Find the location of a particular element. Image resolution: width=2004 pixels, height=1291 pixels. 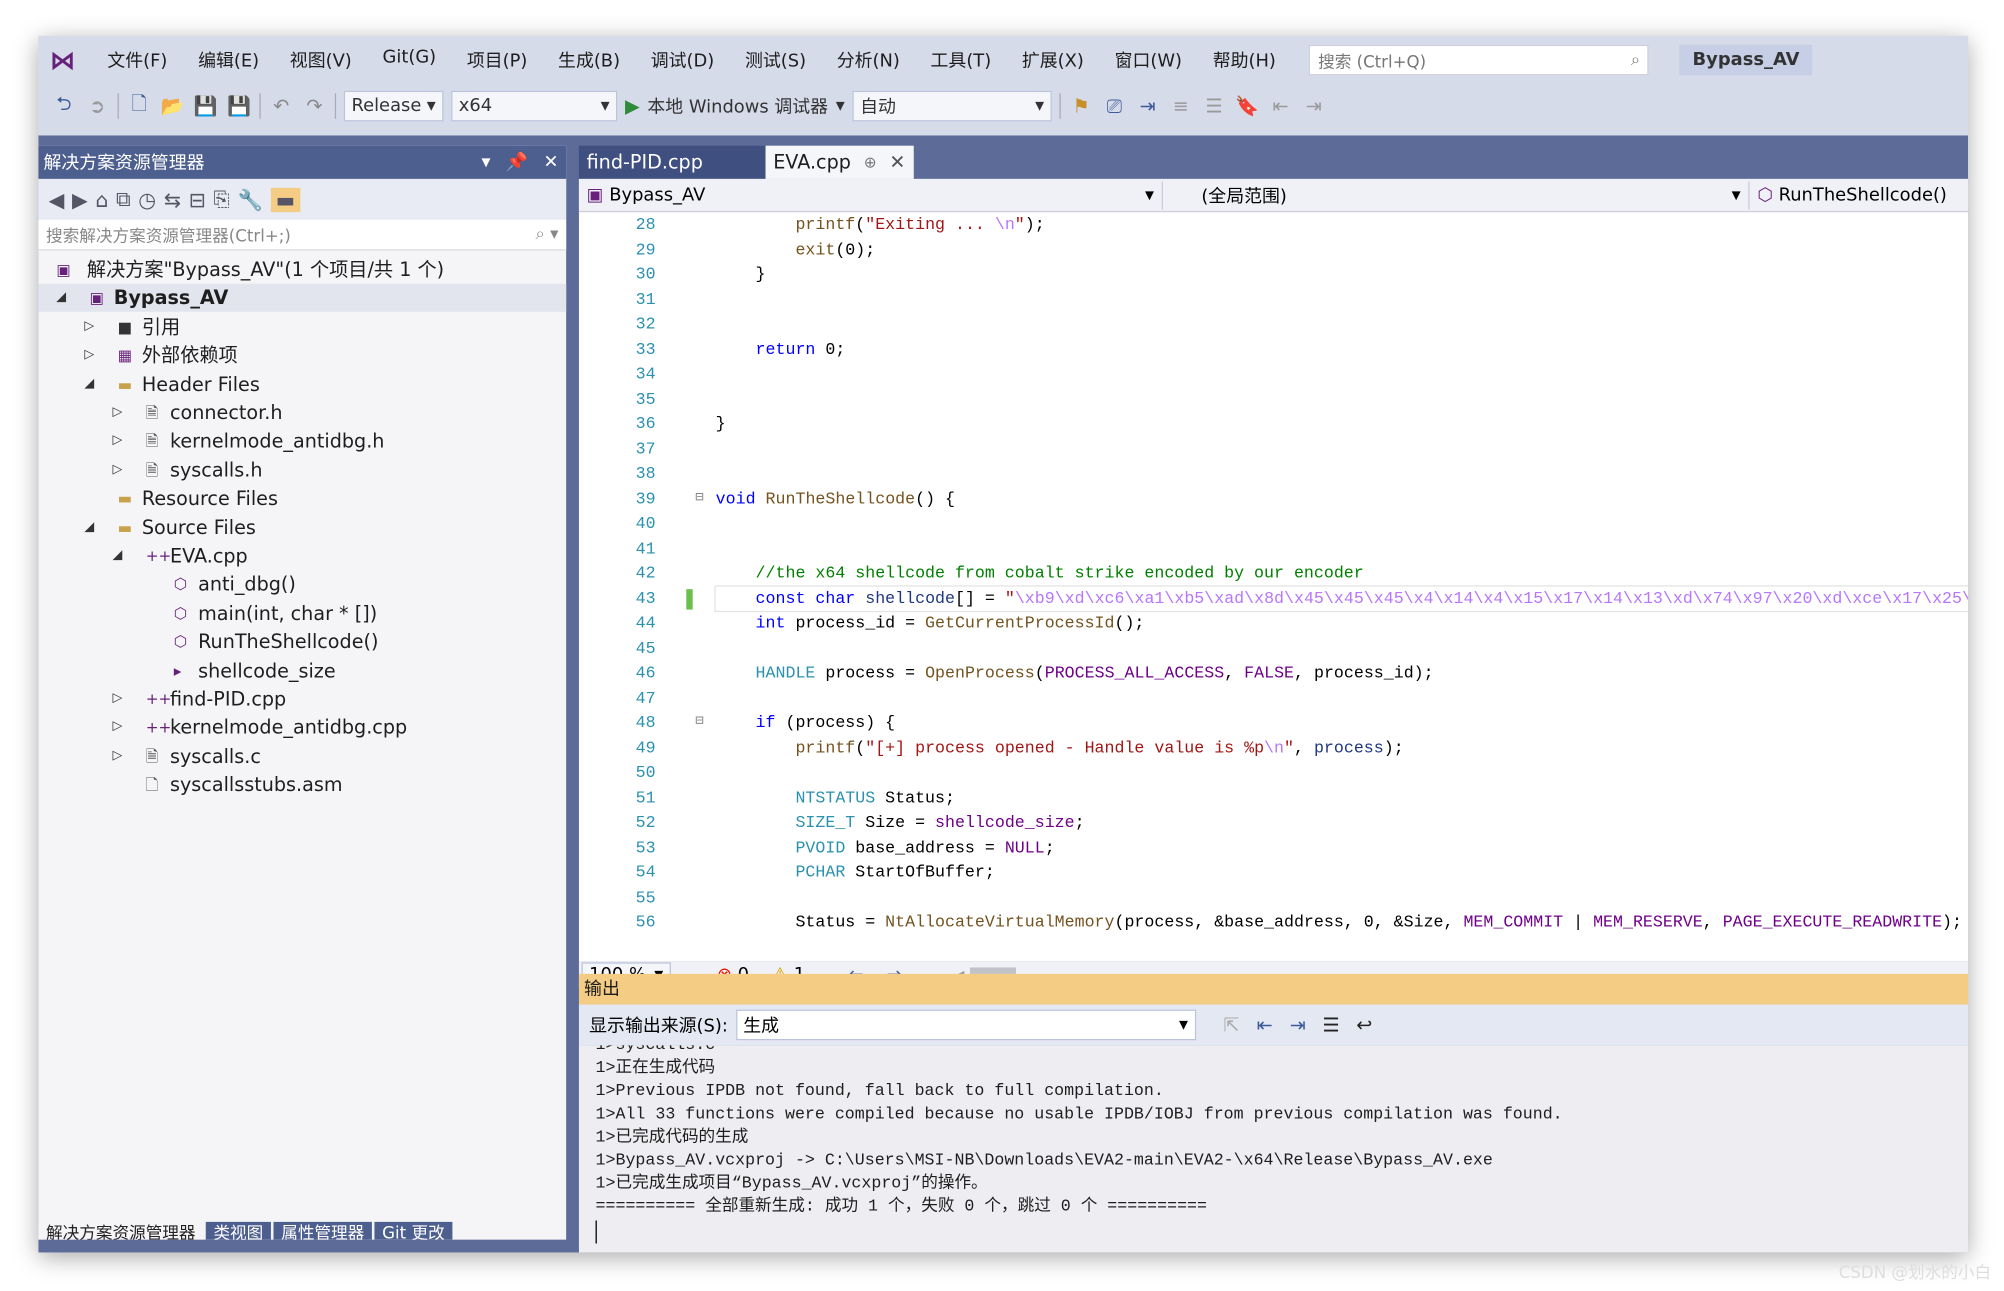

platform-select: x64 ▾ is located at coordinates (534, 106).